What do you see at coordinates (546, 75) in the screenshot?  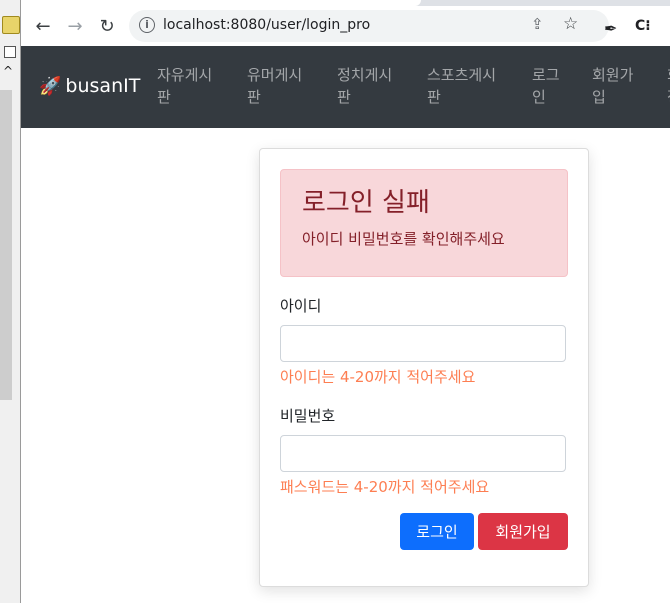 I see `nav-link-label: 로그` at bounding box center [546, 75].